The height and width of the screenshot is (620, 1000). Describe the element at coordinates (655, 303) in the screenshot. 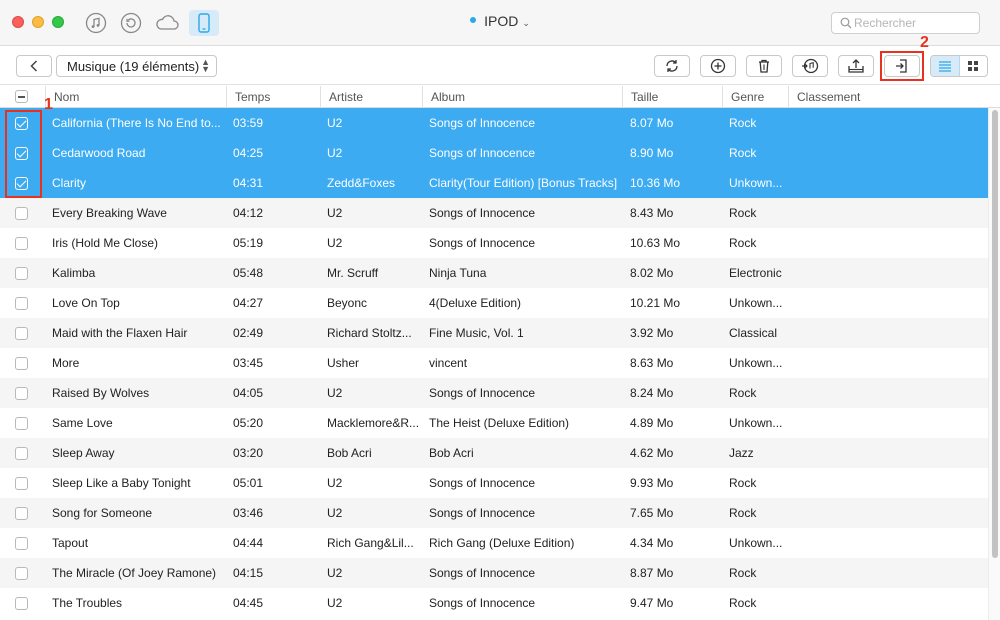

I see `cell-size: 10.21 Mo` at that location.